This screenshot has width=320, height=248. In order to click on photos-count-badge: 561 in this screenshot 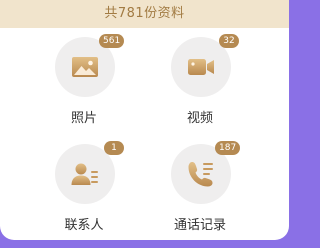, I will do `click(112, 41)`.